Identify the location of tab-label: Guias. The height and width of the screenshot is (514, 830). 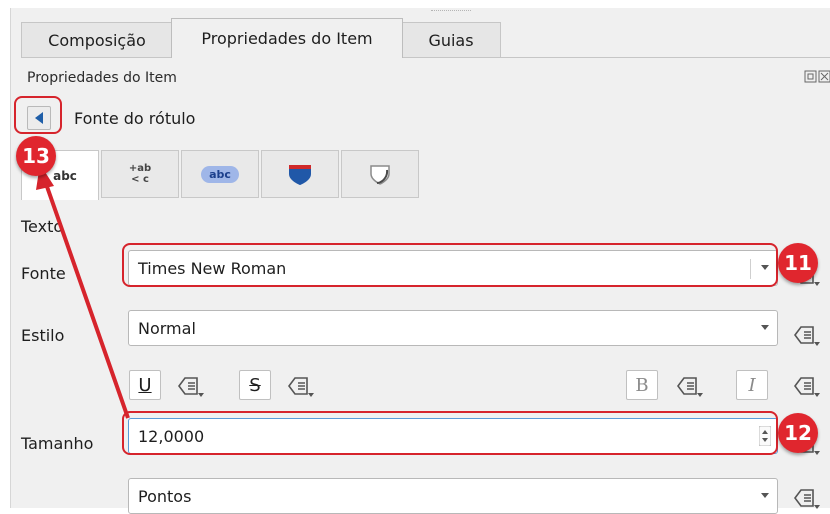
(451, 40).